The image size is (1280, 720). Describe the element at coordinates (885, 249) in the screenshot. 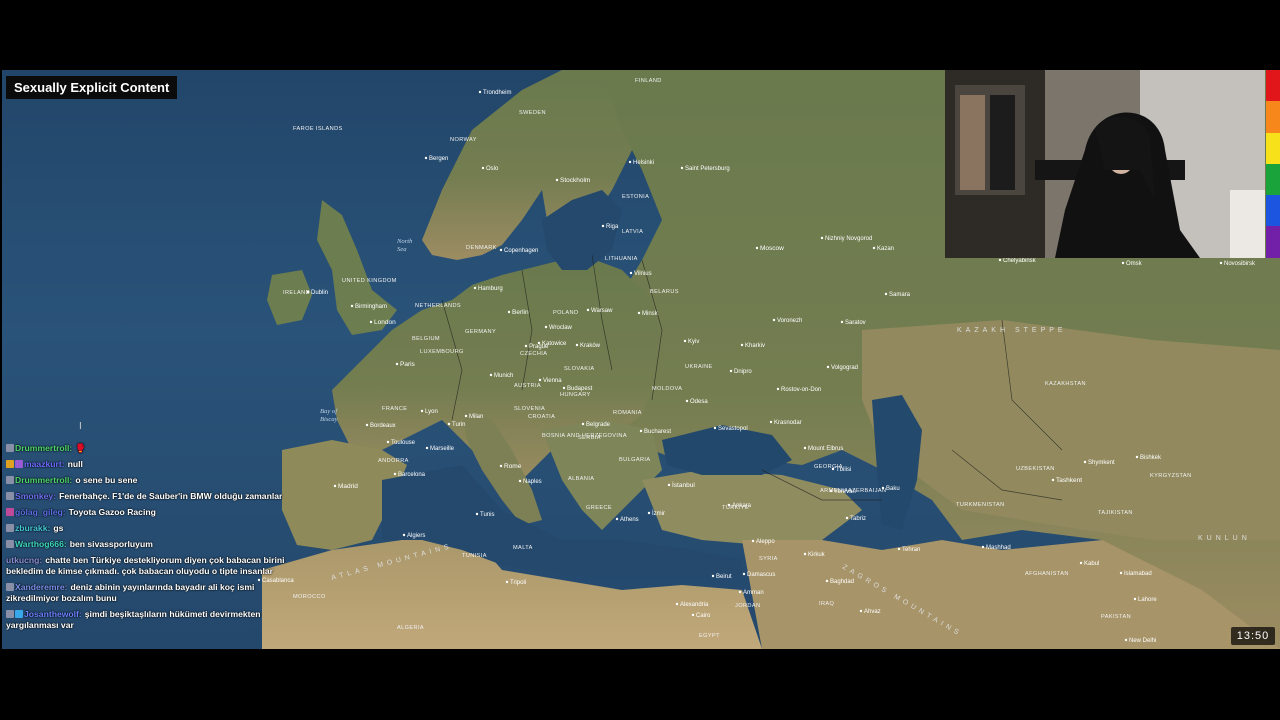

I see `city-label-kazan: Kazan` at that location.